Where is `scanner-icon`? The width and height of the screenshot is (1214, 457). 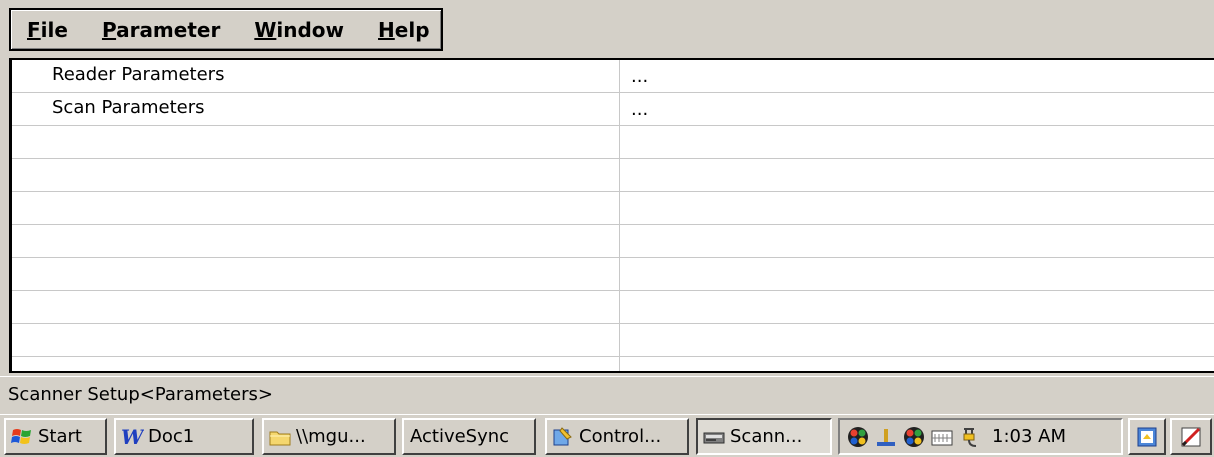 scanner-icon is located at coordinates (714, 437).